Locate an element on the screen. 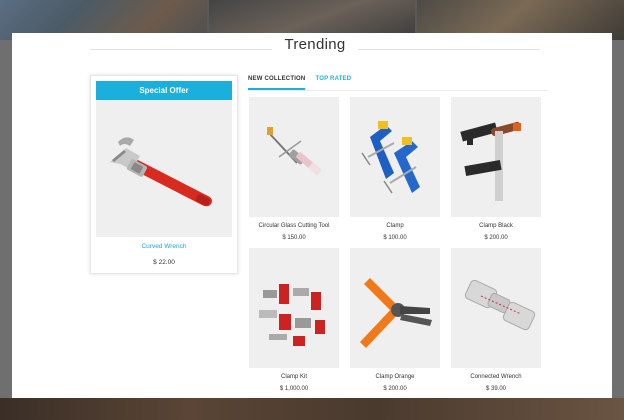 This screenshot has height=420, width=624. product-name: Clamp Kit is located at coordinates (294, 377).